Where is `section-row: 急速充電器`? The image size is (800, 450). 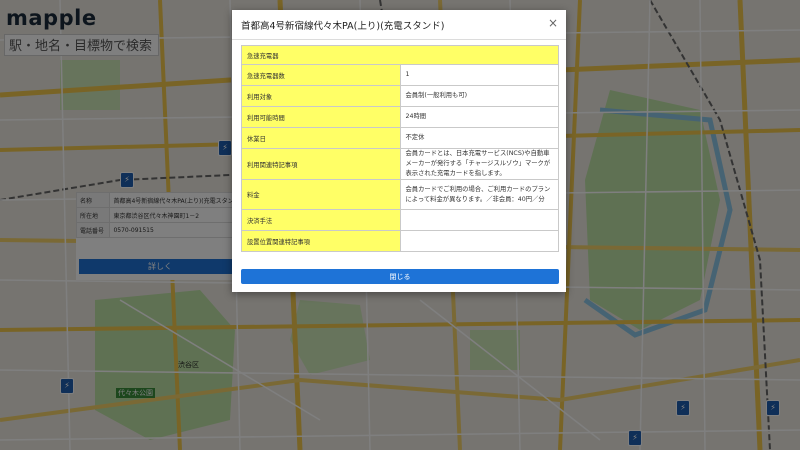
section-row: 急速充電器 is located at coordinates (400, 55).